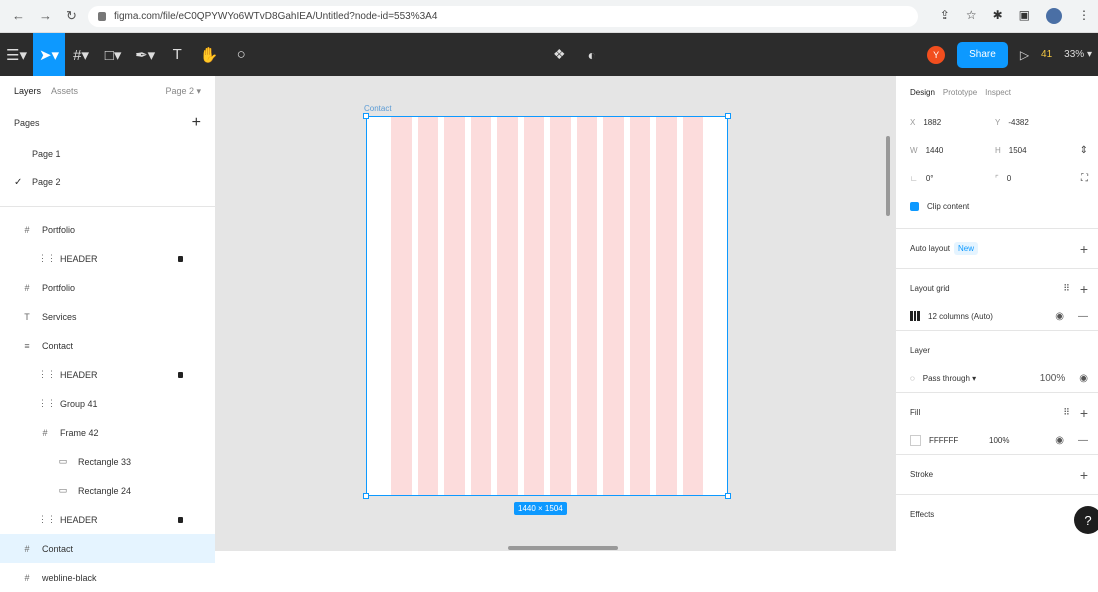 This screenshot has height=592, width=1098. What do you see at coordinates (241, 54) in the screenshot?
I see `comment-tool-icon: ○` at bounding box center [241, 54].